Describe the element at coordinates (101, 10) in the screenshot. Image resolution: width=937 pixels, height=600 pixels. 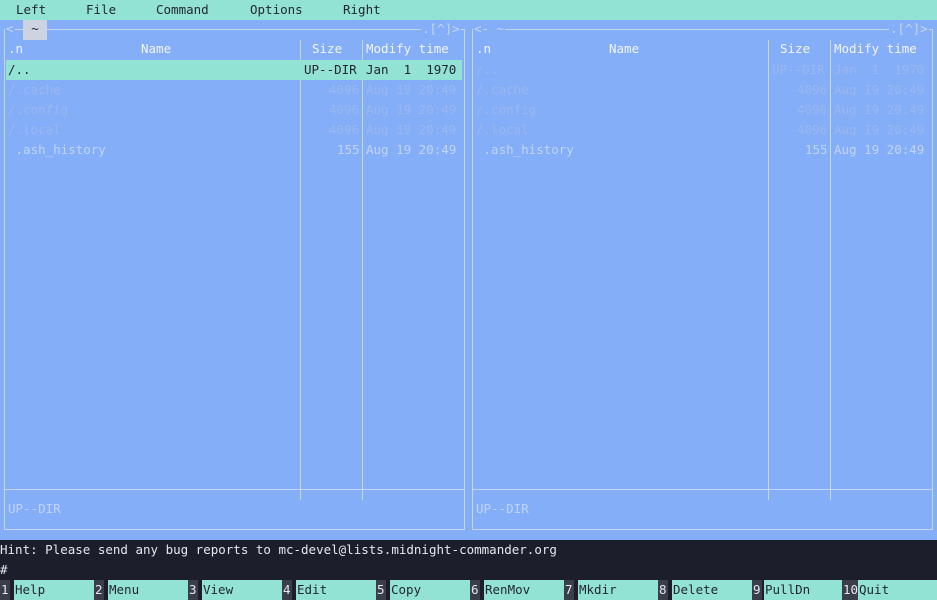
I see `menu-file: File` at that location.